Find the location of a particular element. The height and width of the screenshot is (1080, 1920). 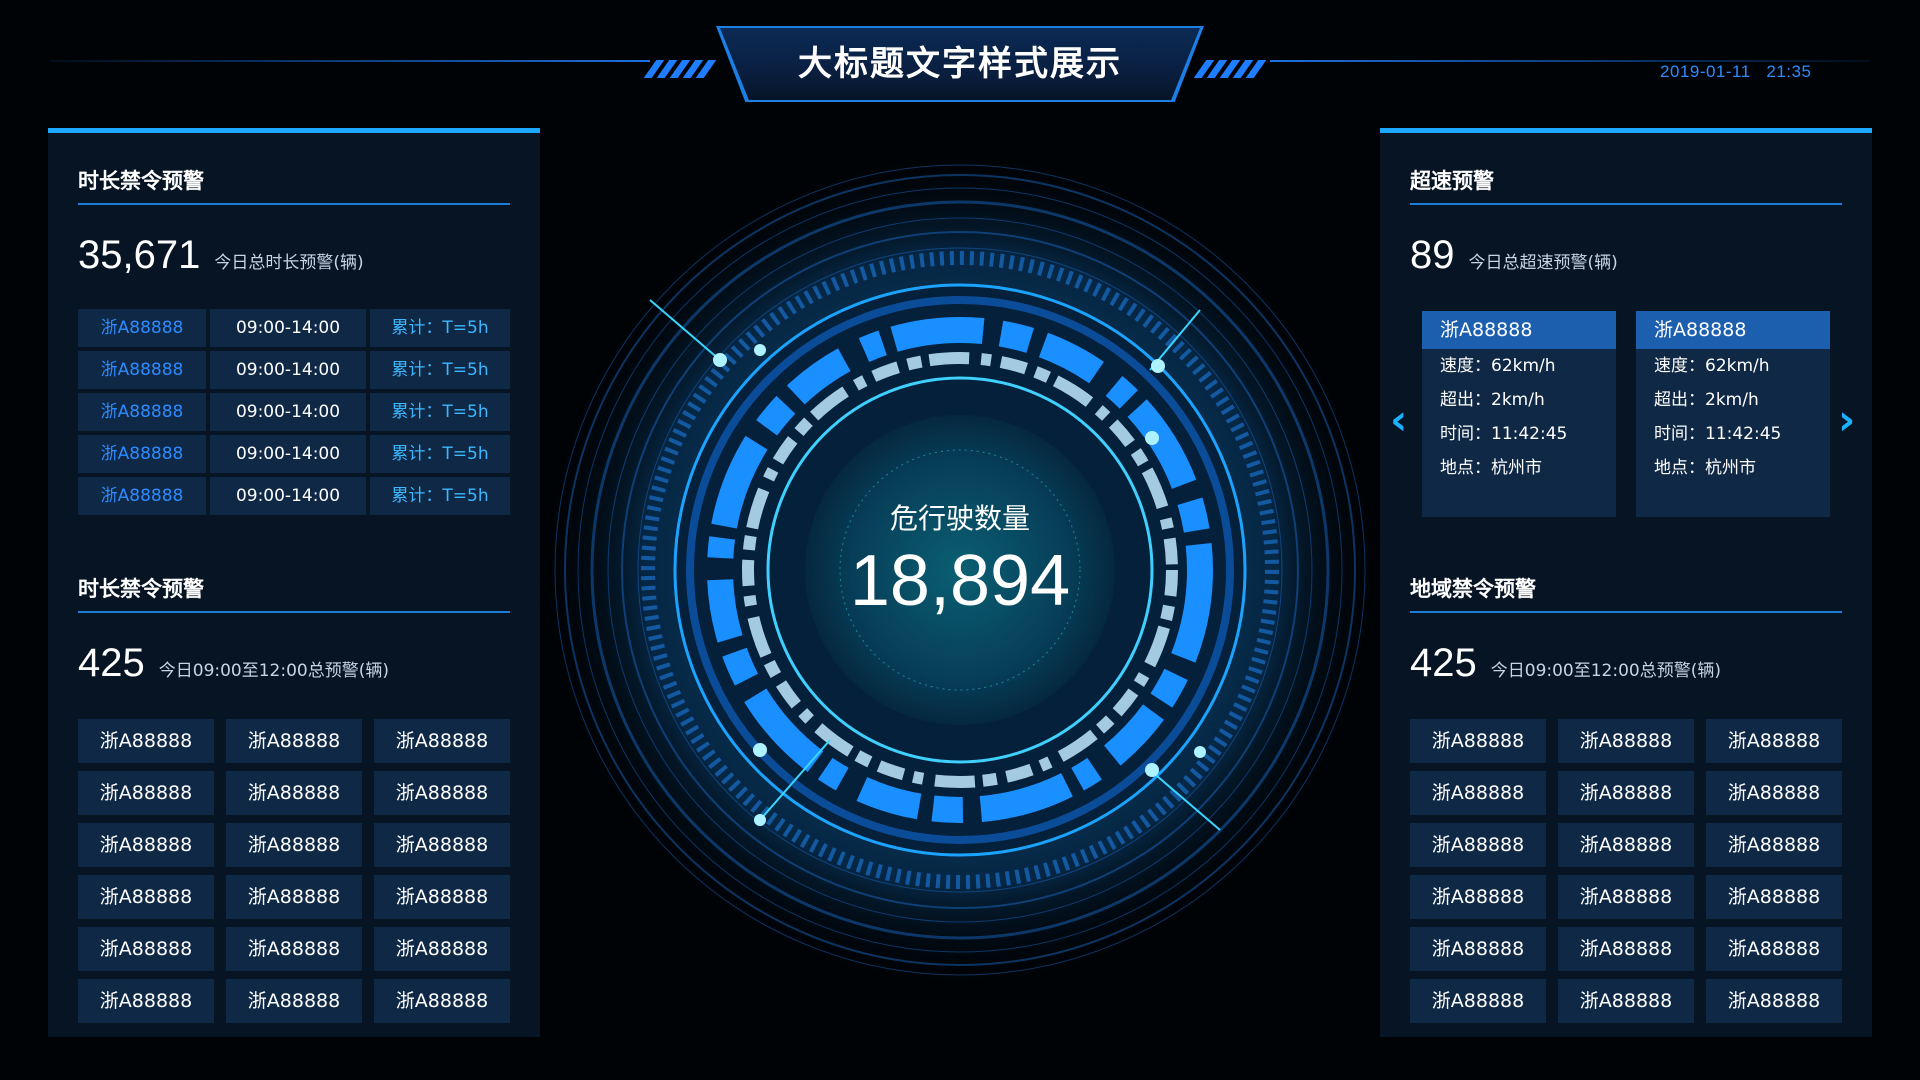

region-total-label: 今日09:00至12:00总预警(辆) is located at coordinates (1605, 671).